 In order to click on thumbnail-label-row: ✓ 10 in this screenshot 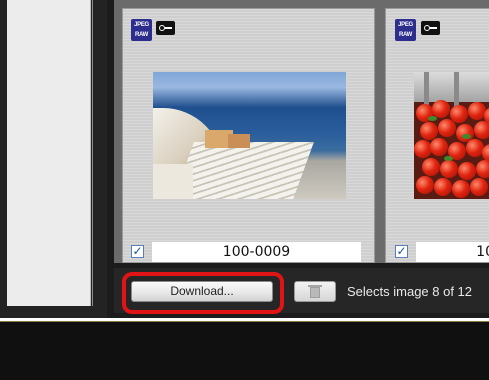, I will do `click(437, 253)`.